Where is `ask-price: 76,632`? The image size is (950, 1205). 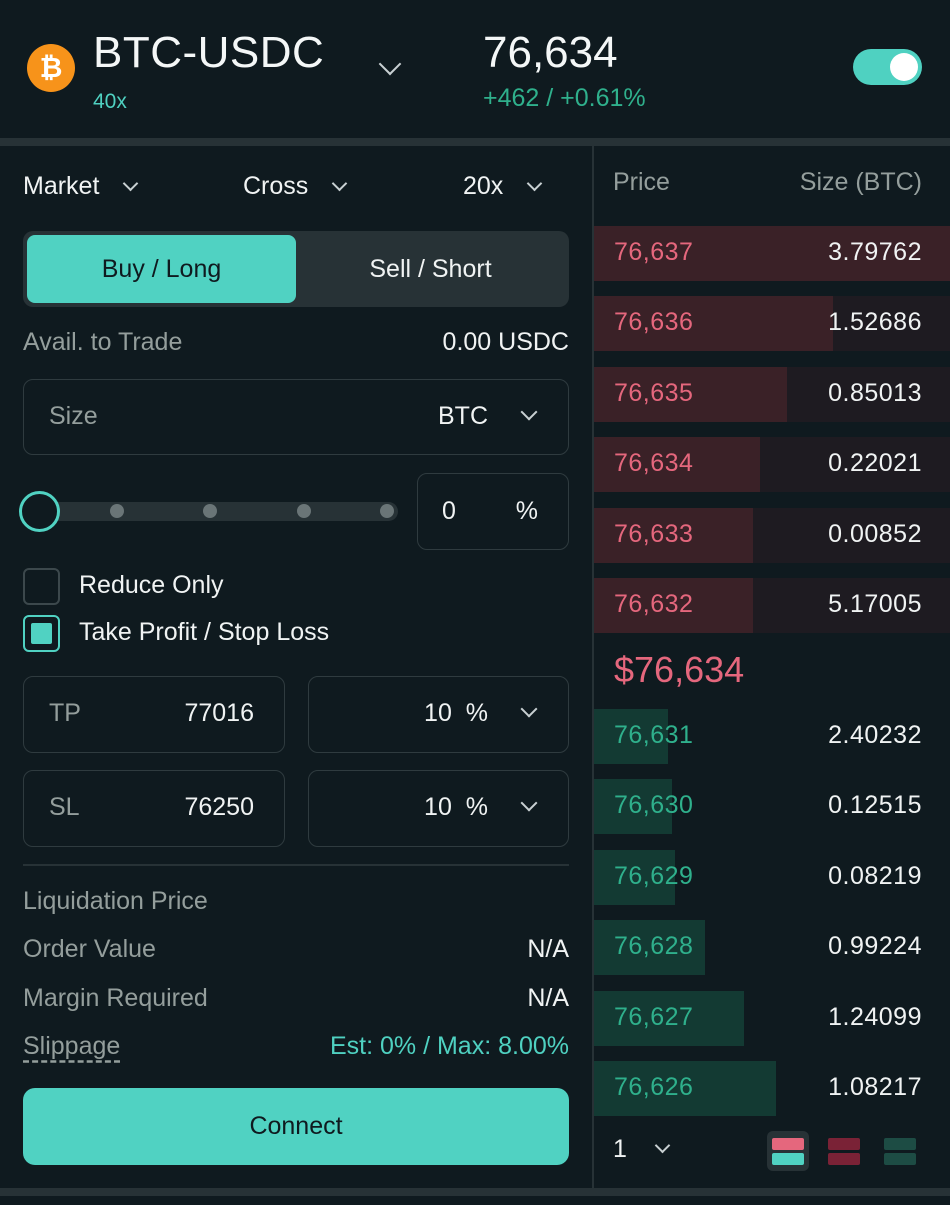
ask-price: 76,632 is located at coordinates (654, 604).